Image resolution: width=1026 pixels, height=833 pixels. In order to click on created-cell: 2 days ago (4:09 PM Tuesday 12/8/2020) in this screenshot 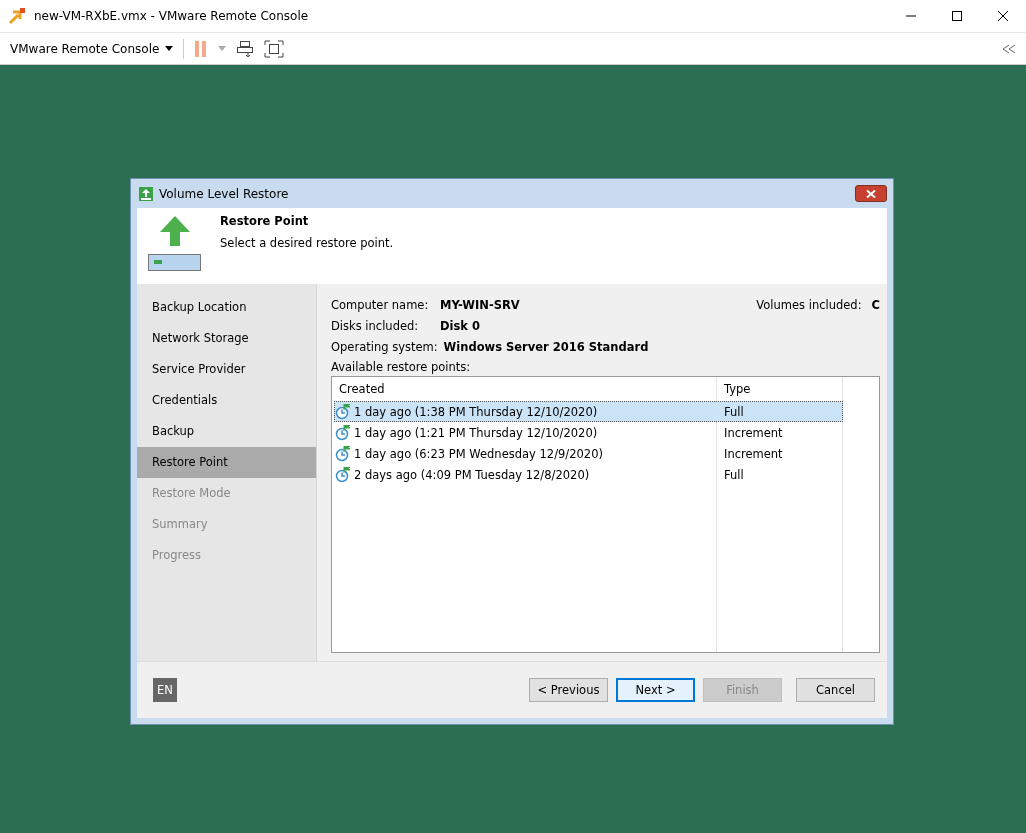, I will do `click(472, 474)`.